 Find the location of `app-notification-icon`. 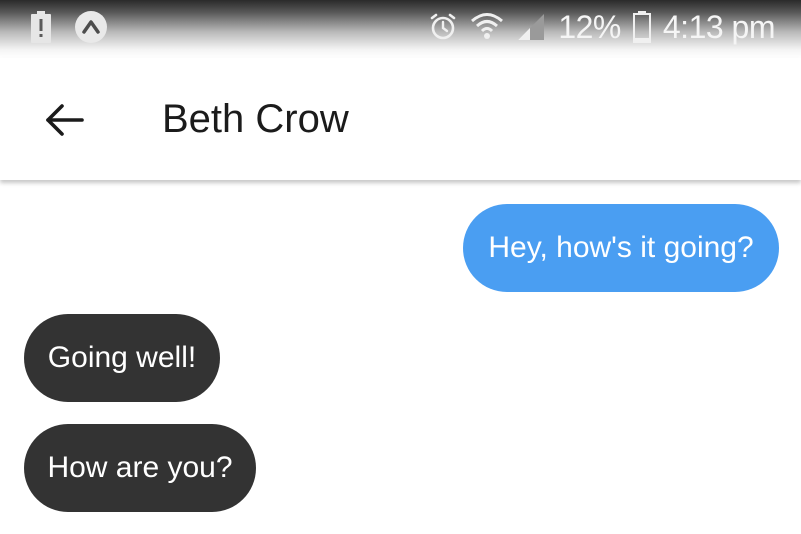

app-notification-icon is located at coordinates (91, 27).